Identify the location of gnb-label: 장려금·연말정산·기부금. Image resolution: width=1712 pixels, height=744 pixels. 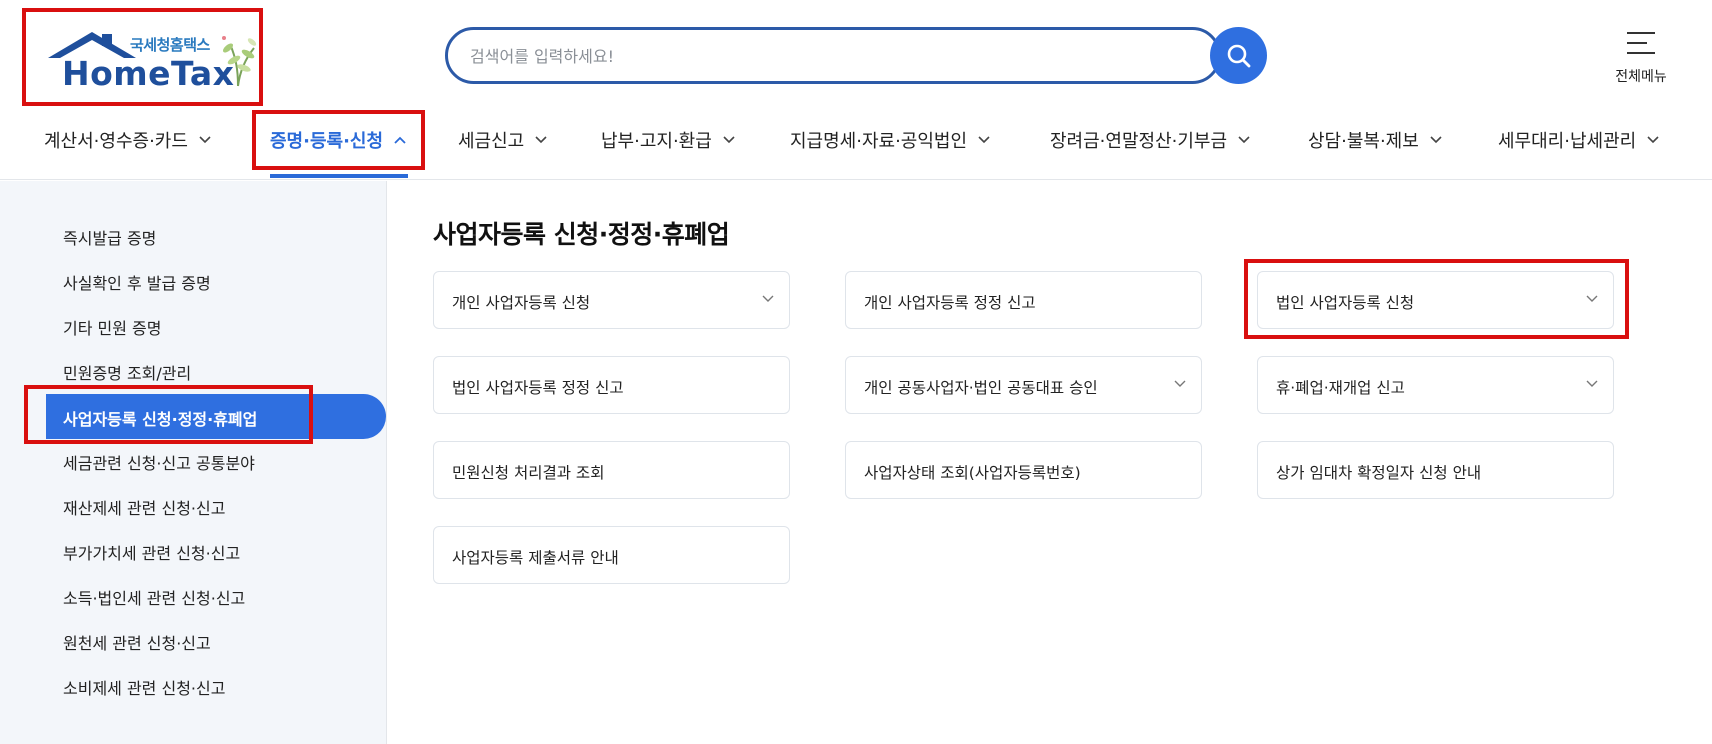
(1139, 141).